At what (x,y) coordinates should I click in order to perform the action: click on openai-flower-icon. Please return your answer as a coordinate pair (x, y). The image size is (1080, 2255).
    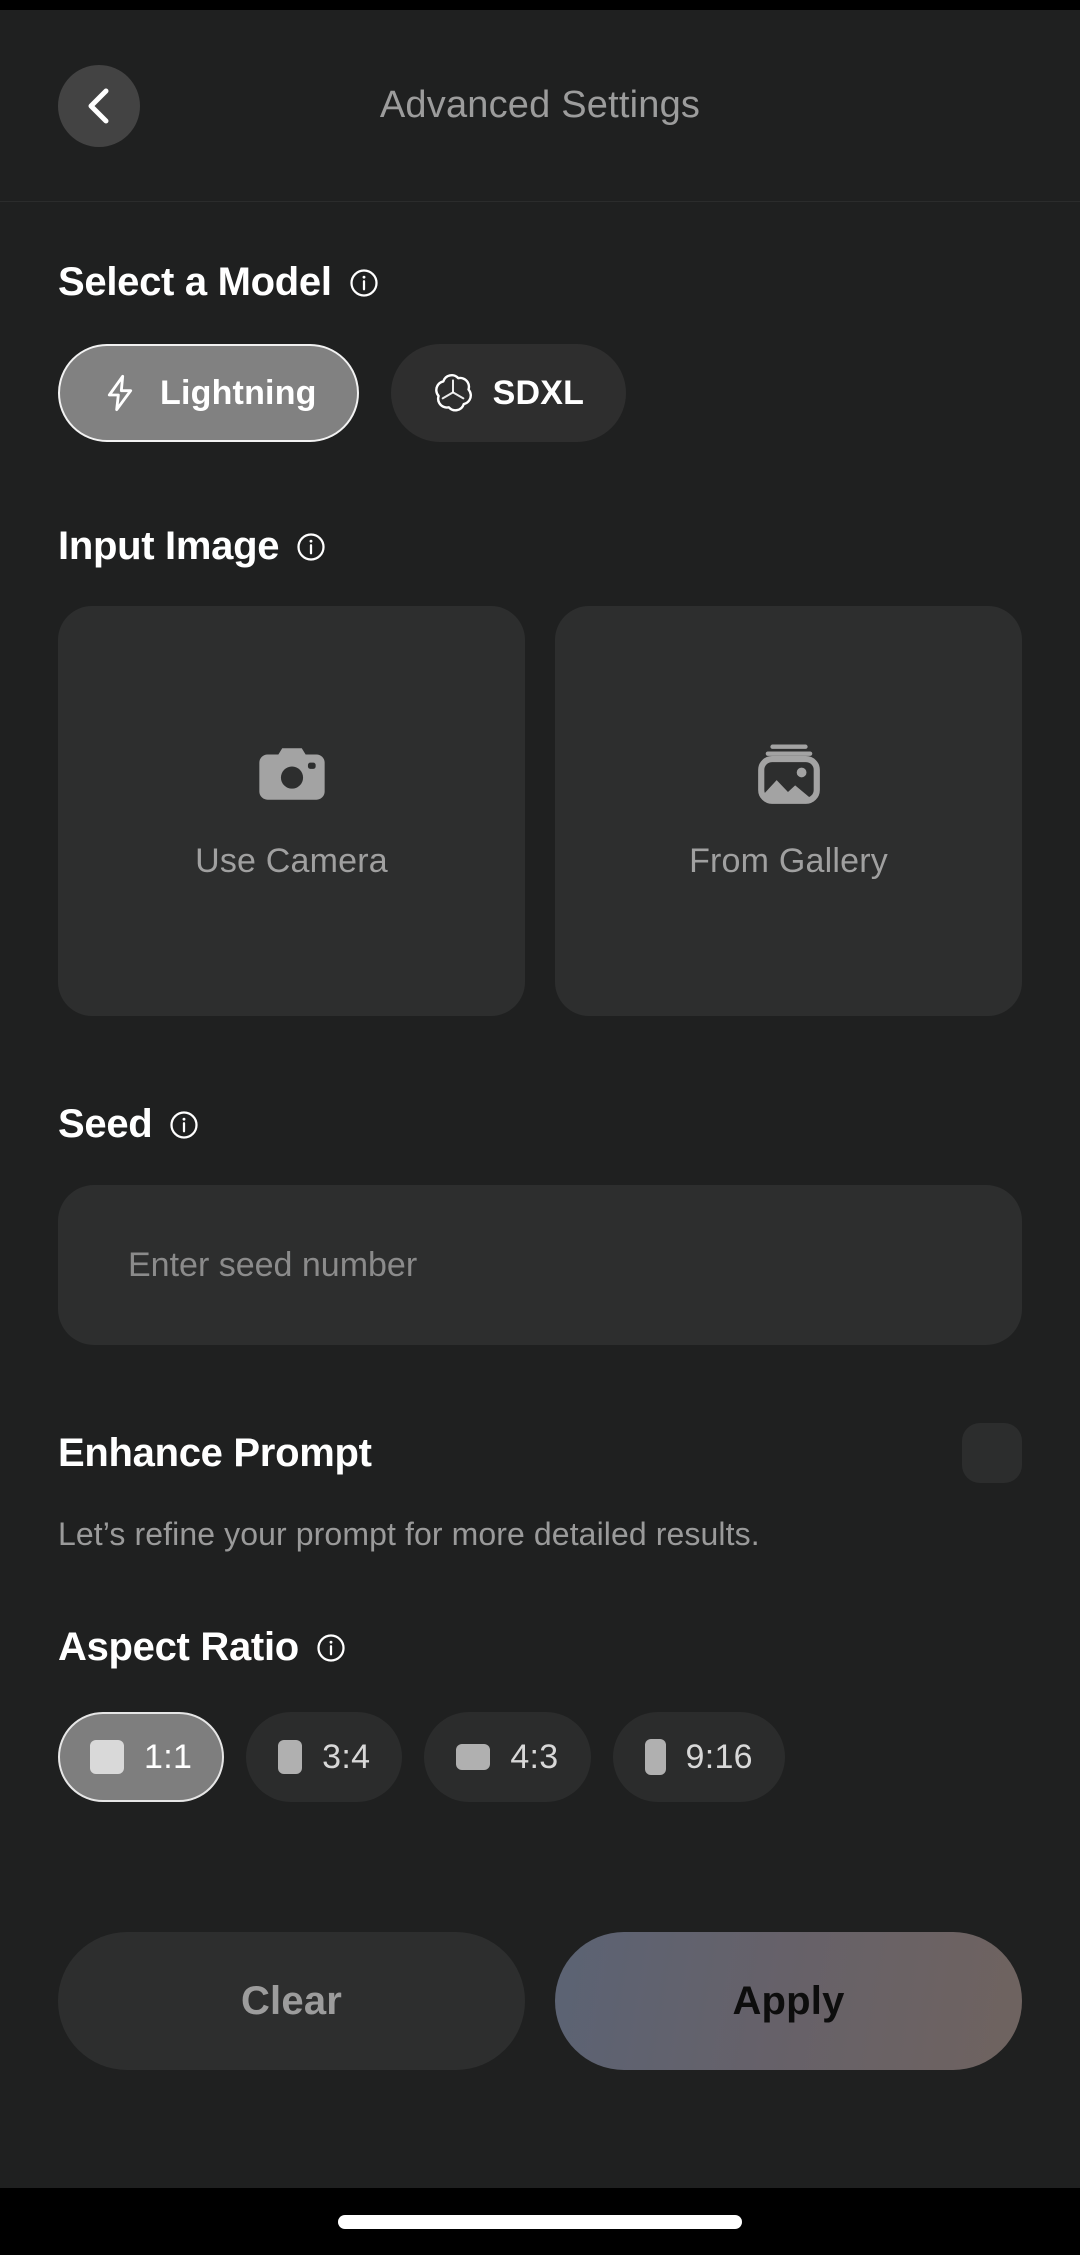
    Looking at the image, I should click on (453, 393).